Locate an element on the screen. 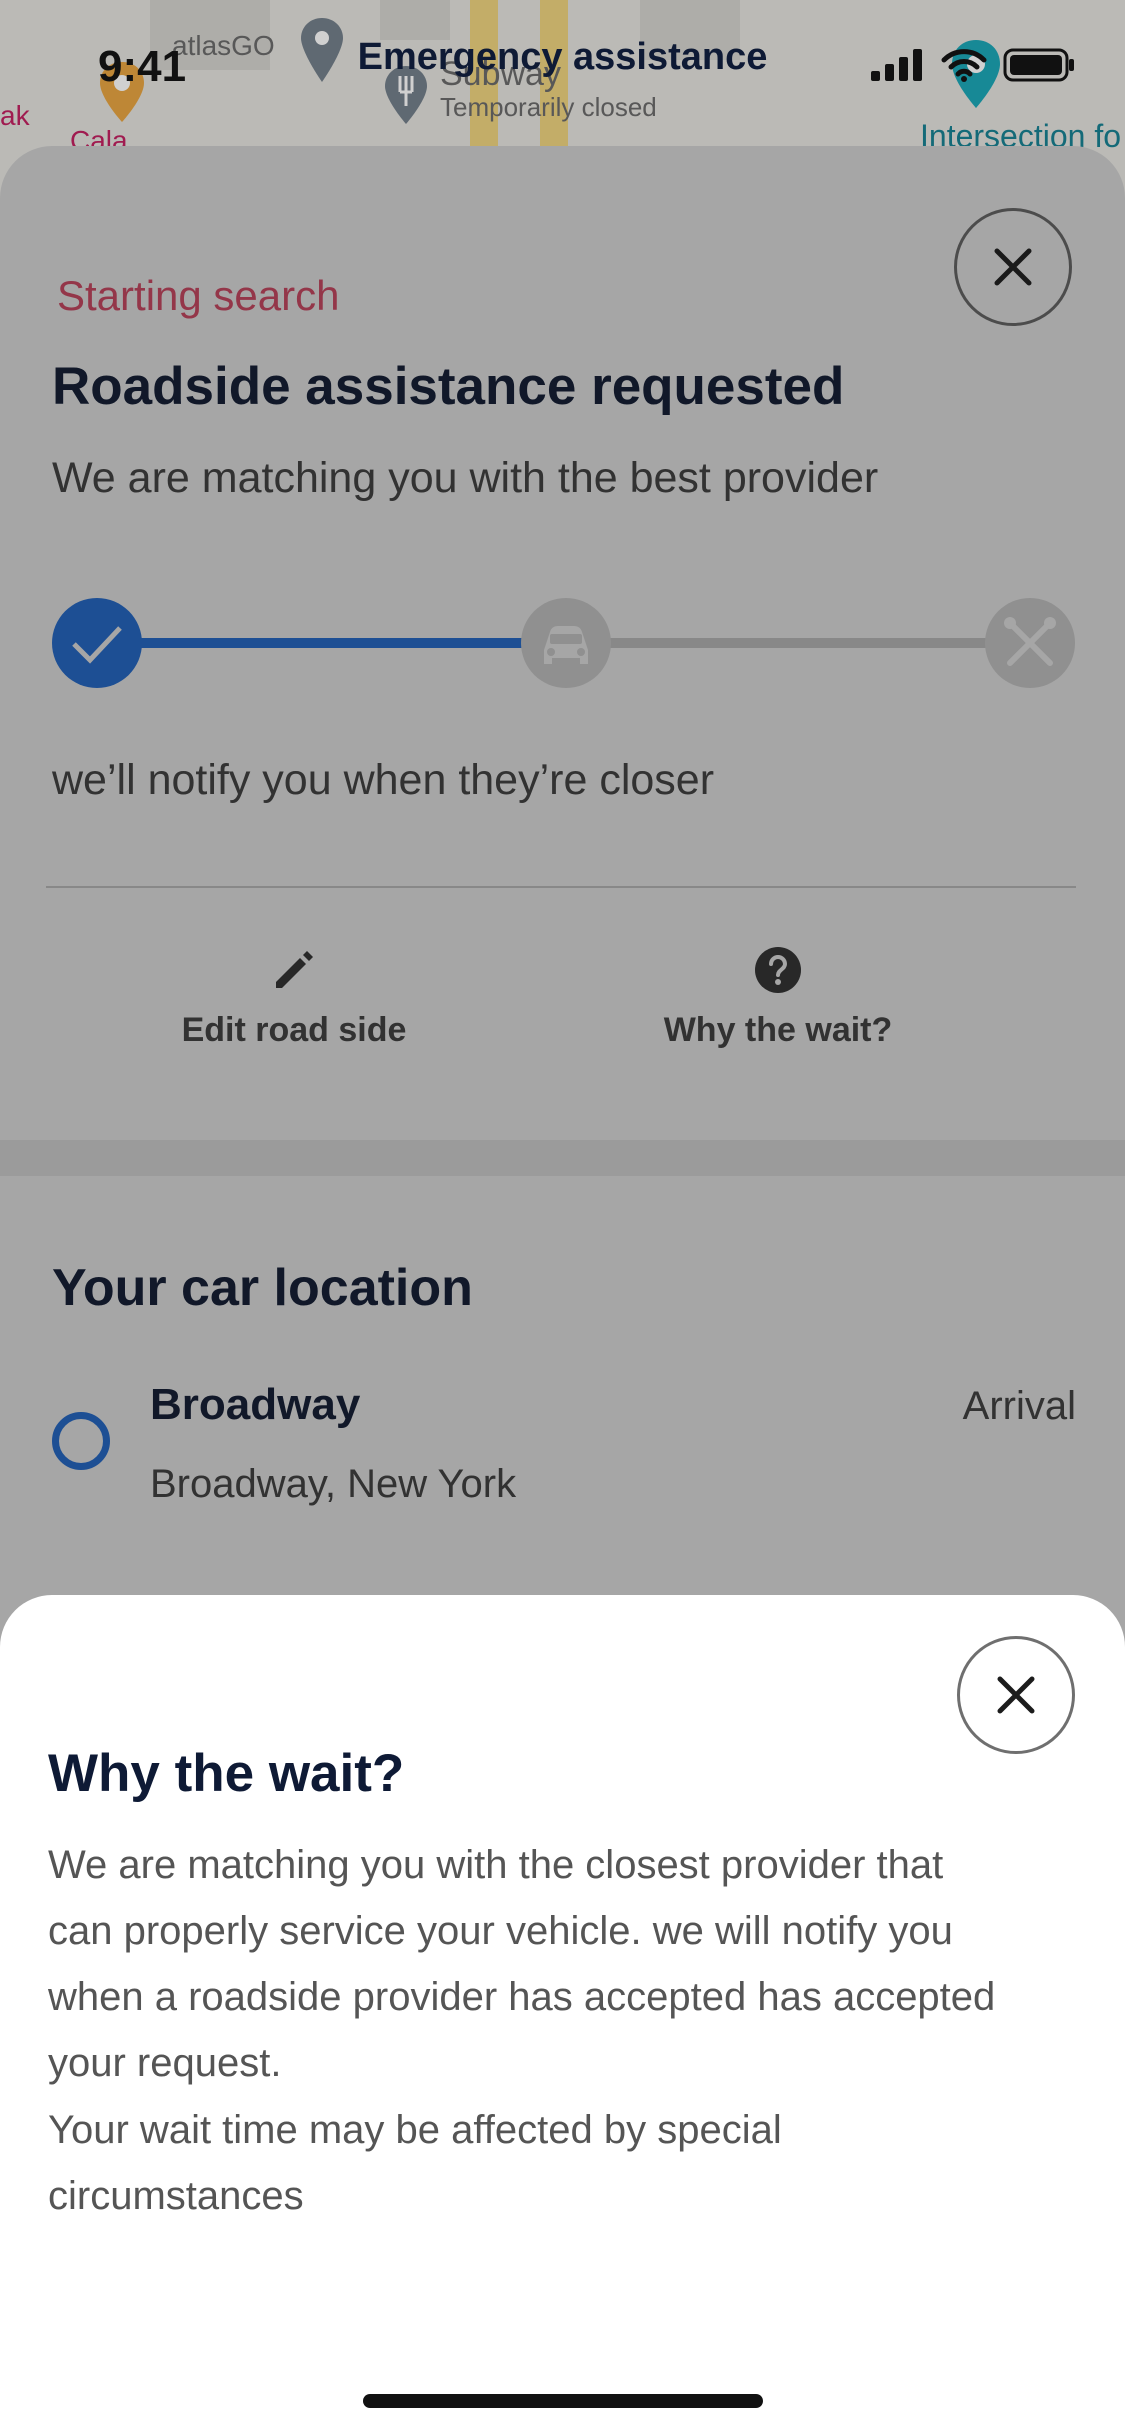 The image size is (1125, 2436). status-bar: 9:41 Emergency assistance is located at coordinates (562, 65).